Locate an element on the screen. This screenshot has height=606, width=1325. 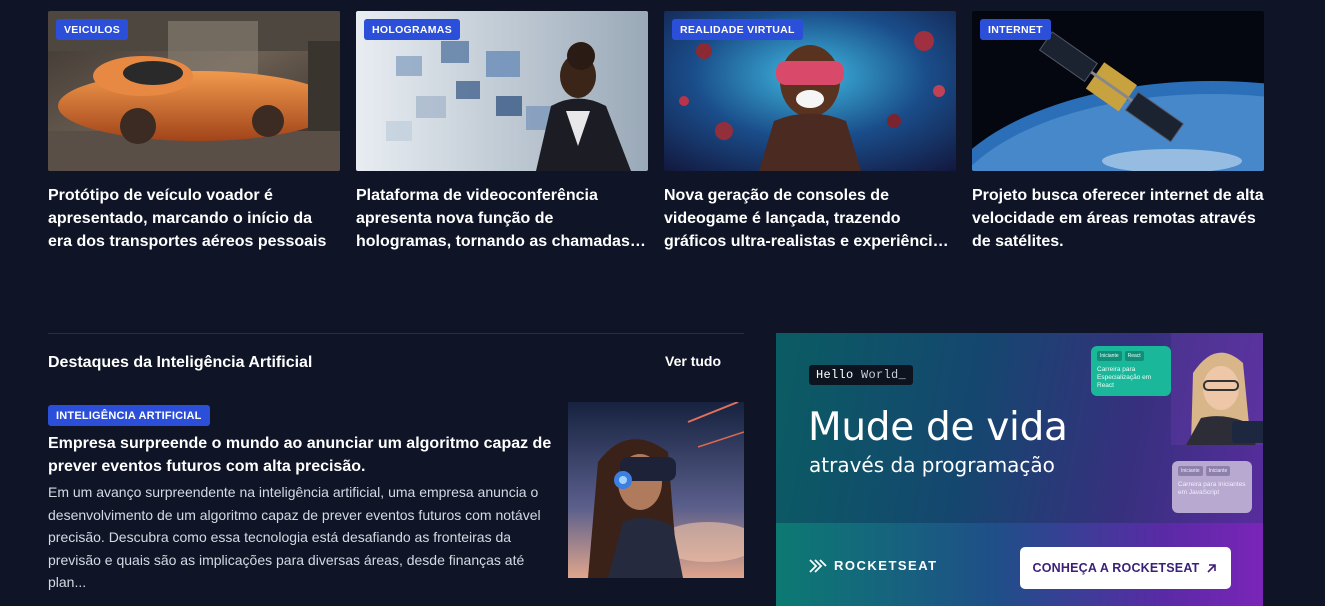
arrow-up-right-icon is located at coordinates (1212, 568).